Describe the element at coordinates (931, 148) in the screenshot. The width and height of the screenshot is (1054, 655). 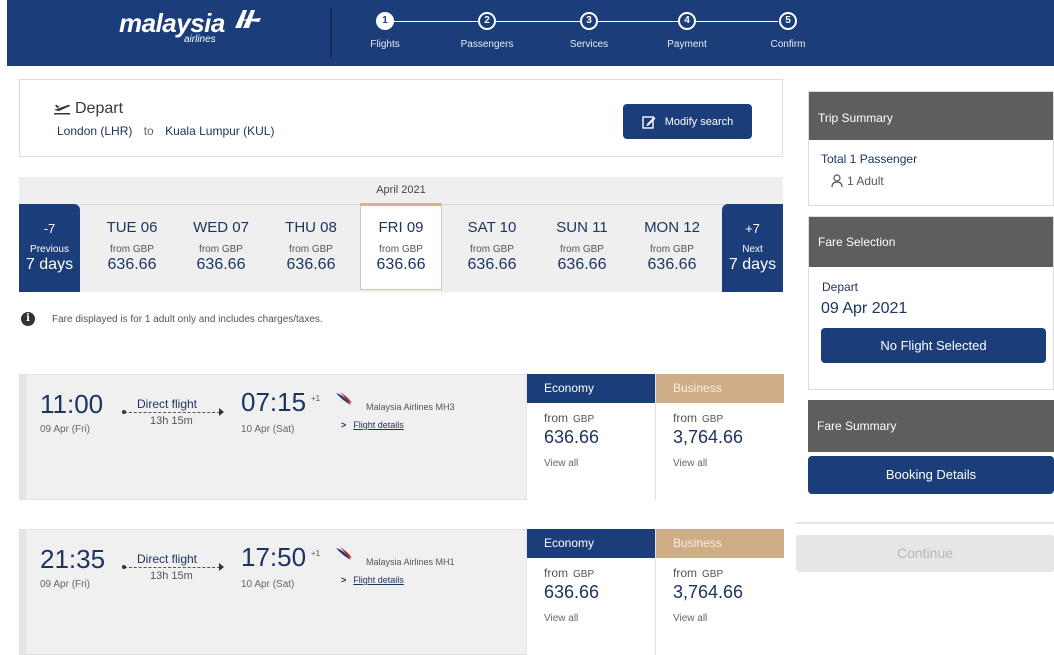
I see `trip-summary-panel: Trip Summary Total 1 Passenger 1 Adult` at that location.